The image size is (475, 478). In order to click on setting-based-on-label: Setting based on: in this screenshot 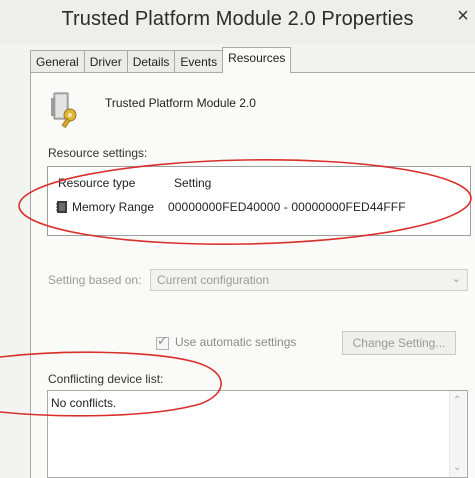, I will do `click(95, 280)`.